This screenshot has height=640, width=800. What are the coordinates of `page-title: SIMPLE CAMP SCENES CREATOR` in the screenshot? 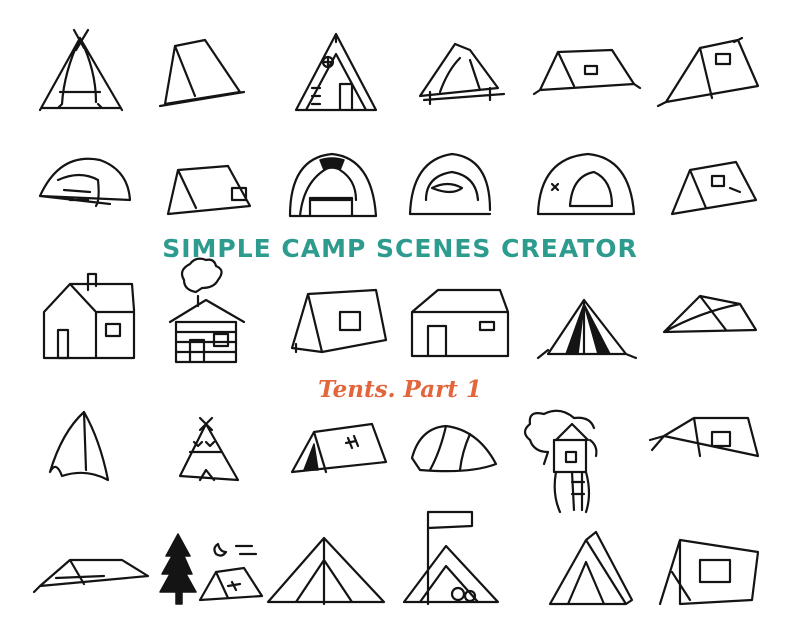 It's located at (400, 248).